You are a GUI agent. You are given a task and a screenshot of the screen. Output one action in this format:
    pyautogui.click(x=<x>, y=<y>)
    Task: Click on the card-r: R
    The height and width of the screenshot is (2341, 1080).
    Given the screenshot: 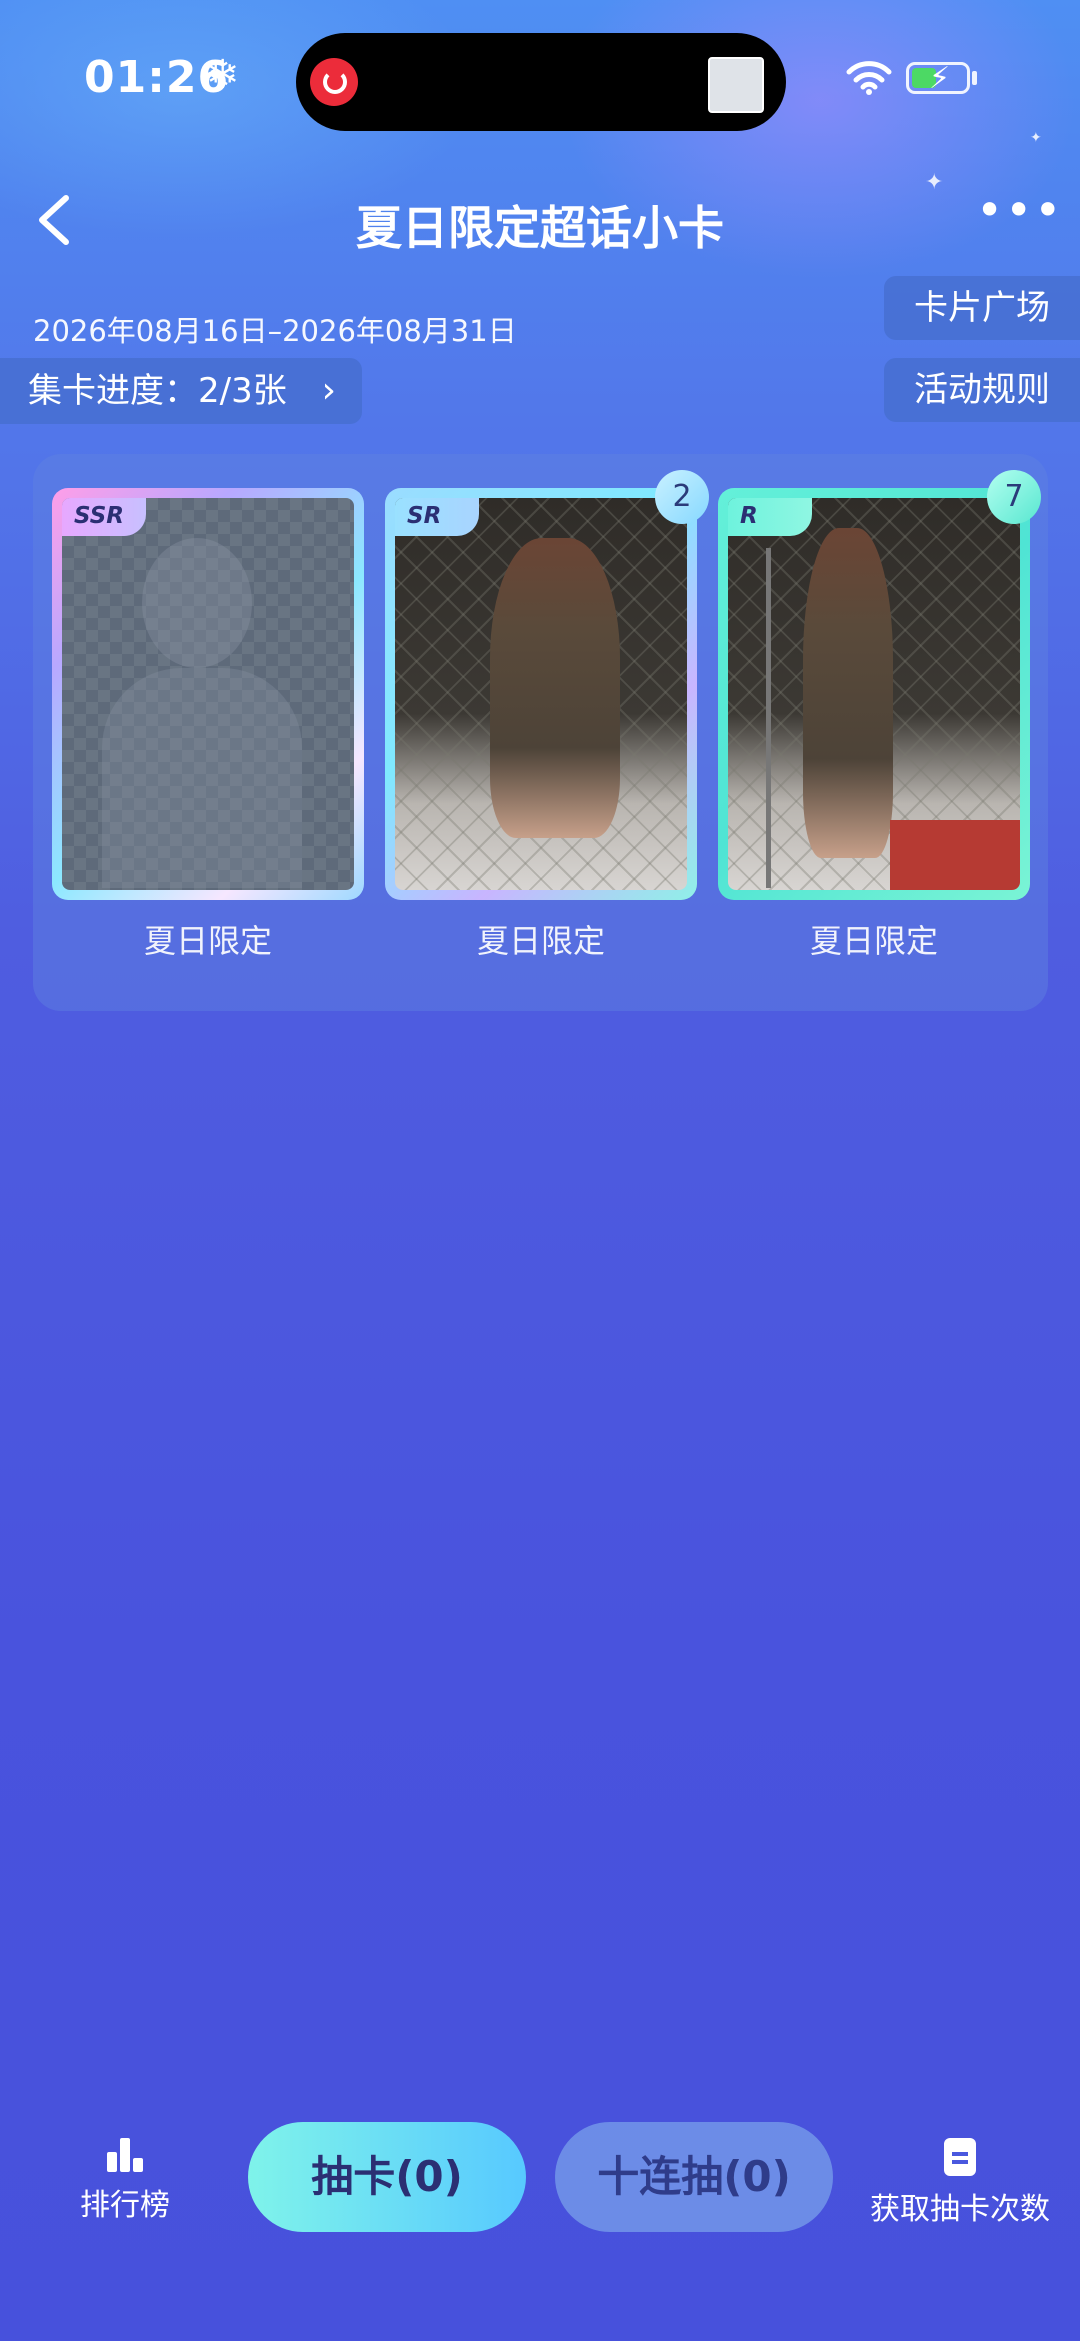 What is the action you would take?
    pyautogui.click(x=874, y=694)
    